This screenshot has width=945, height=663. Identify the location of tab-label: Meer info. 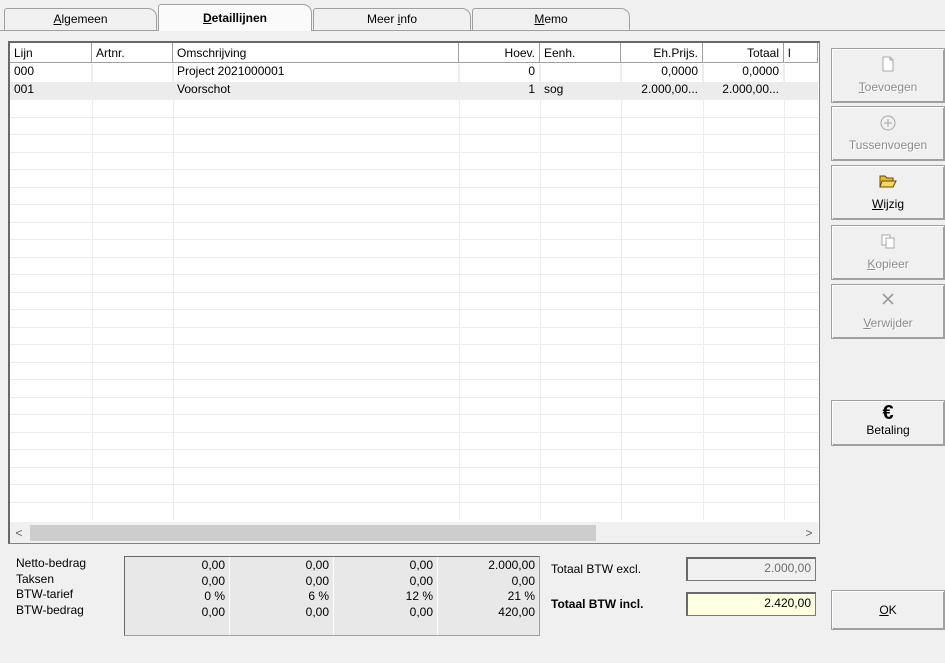
(392, 19).